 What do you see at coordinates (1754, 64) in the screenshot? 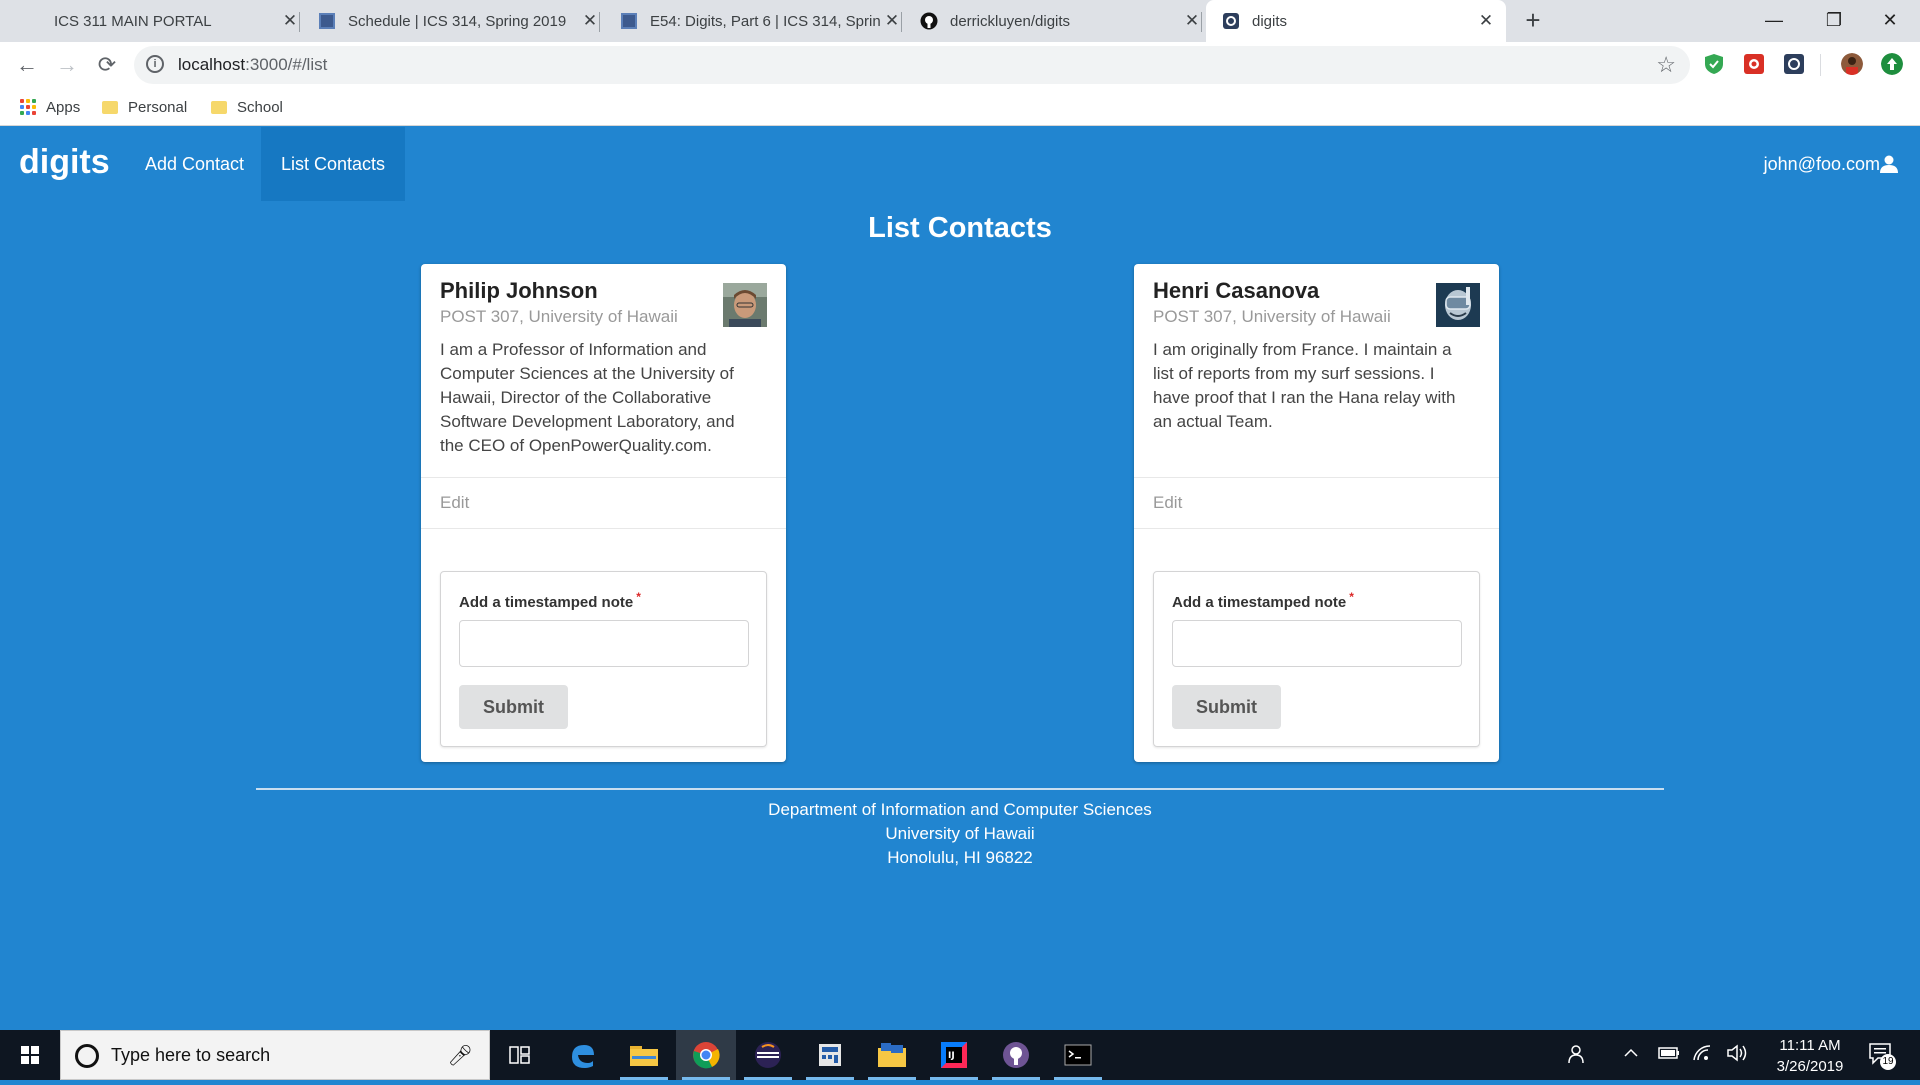
I see `red-extension-icon` at bounding box center [1754, 64].